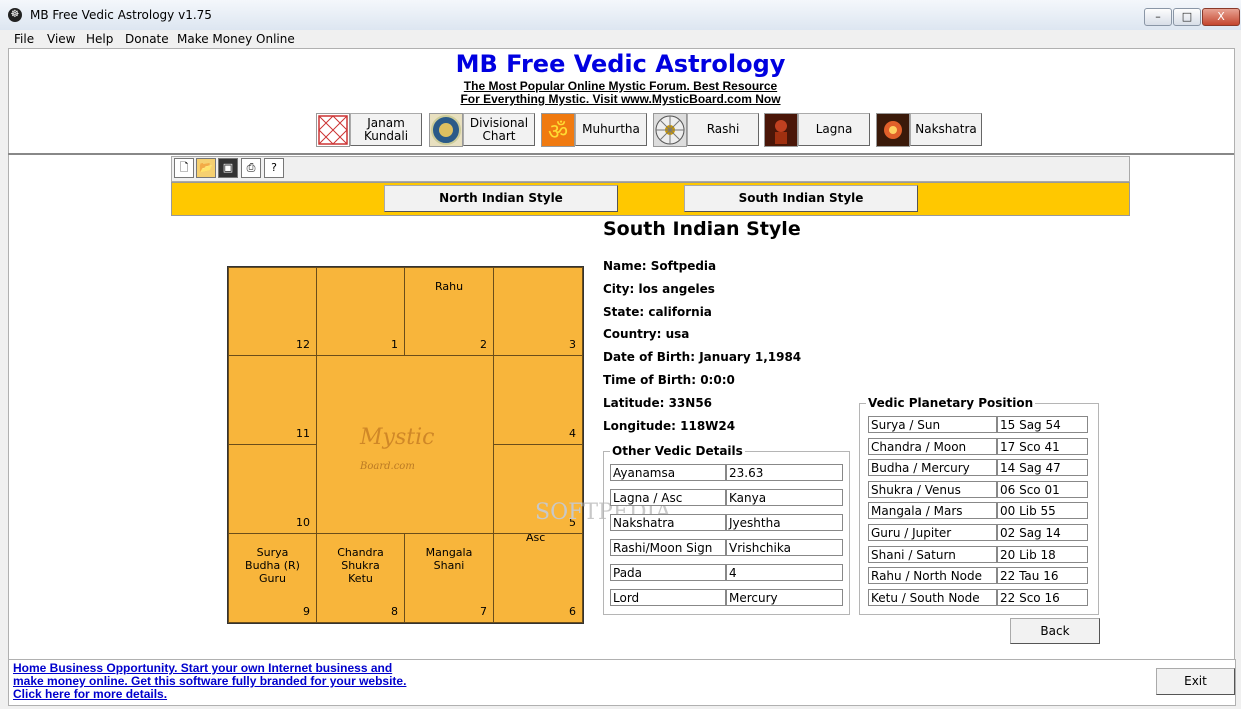 This screenshot has width=1241, height=709. I want to click on logo-text: Mystic, so click(397, 437).